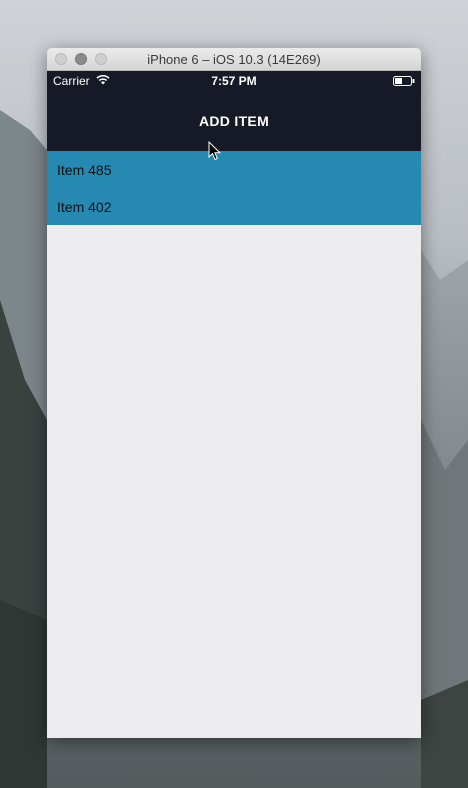 The width and height of the screenshot is (468, 788). I want to click on navigation-bar: ADD ITEM, so click(234, 121).